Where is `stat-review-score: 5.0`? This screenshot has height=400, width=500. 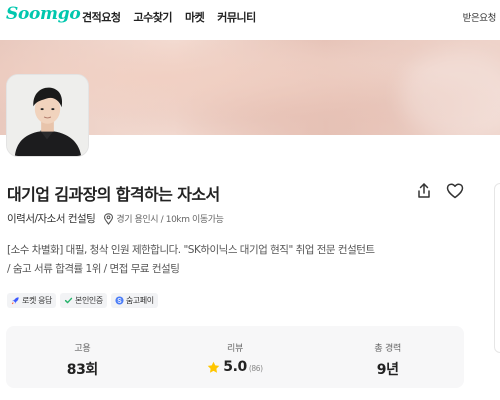 stat-review-score: 5.0 is located at coordinates (235, 367).